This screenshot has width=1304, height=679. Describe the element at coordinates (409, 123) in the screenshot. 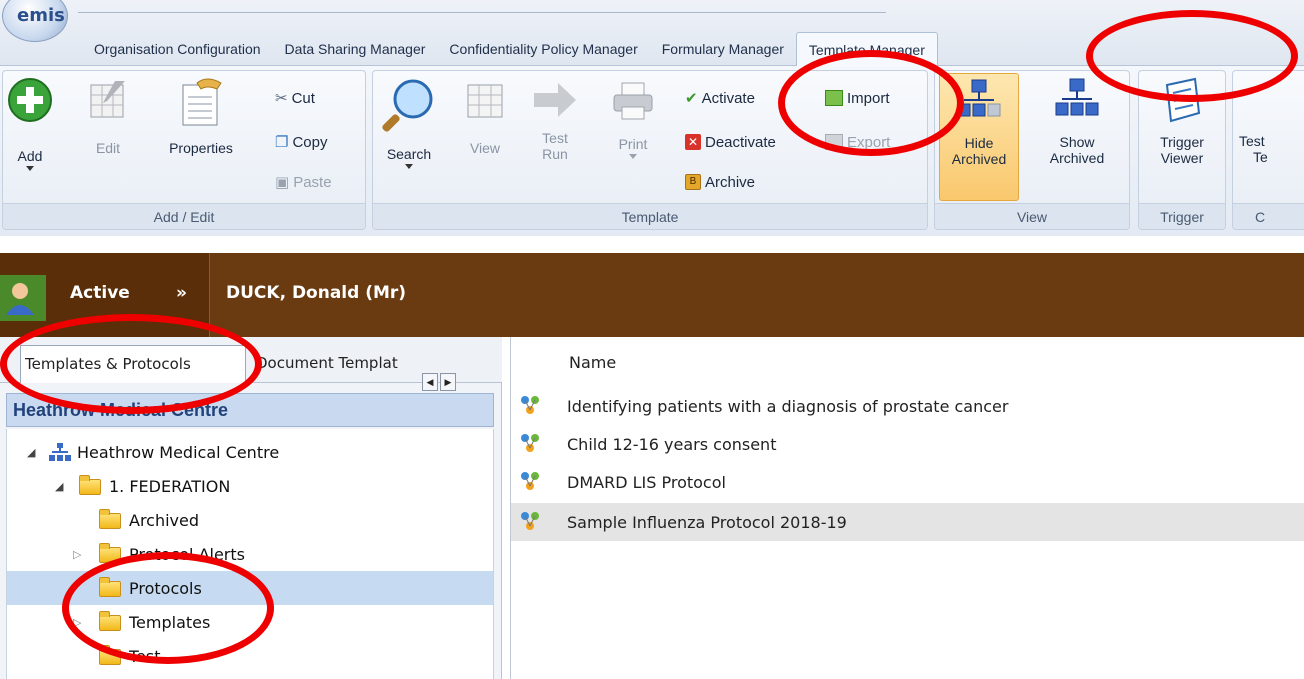

I see `search-button: Search` at that location.